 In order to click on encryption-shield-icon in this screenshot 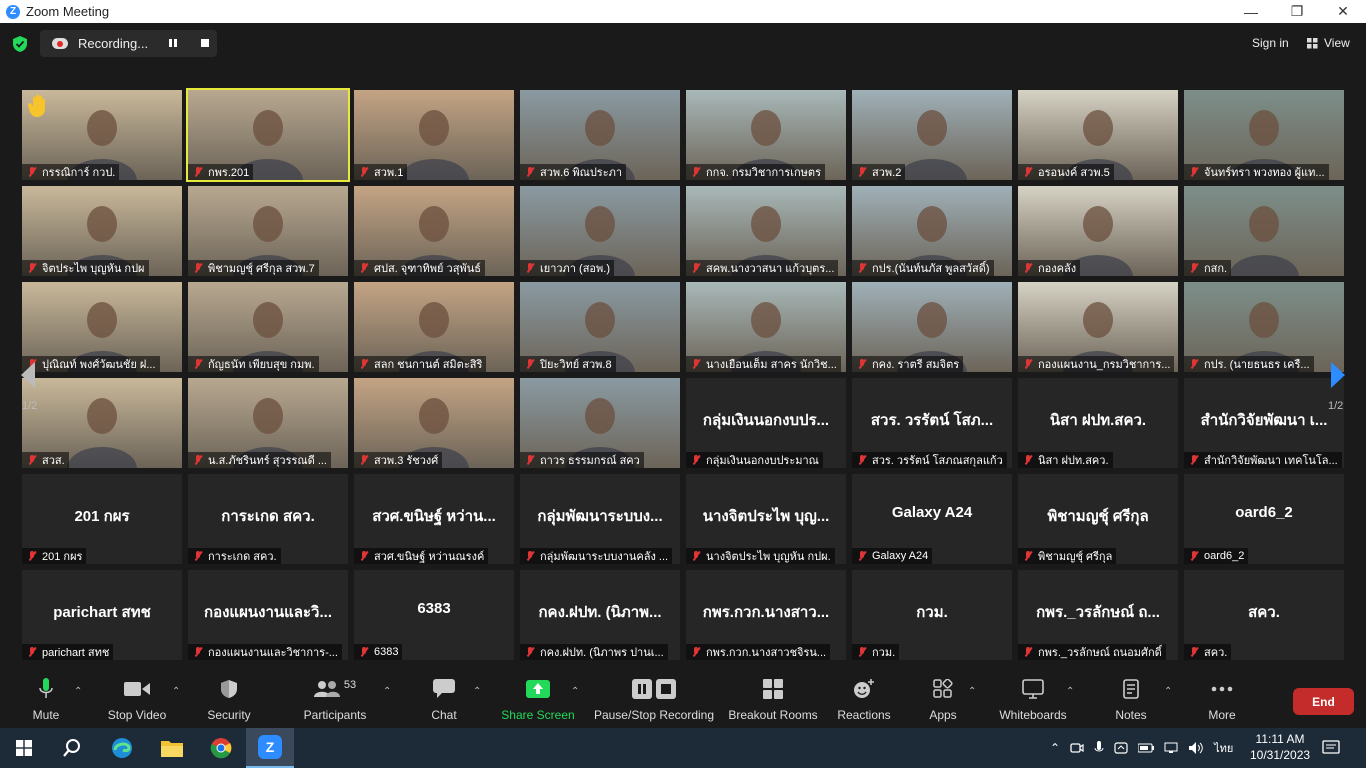, I will do `click(20, 44)`.